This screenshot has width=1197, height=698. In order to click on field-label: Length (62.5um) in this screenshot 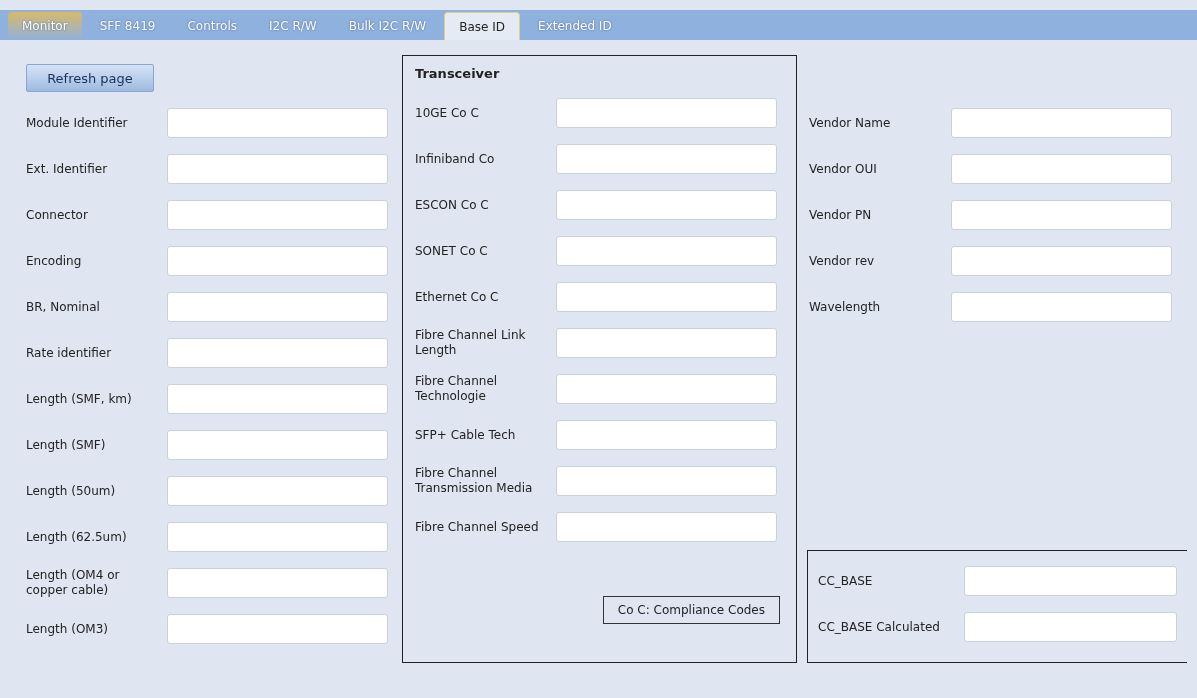, I will do `click(77, 537)`.